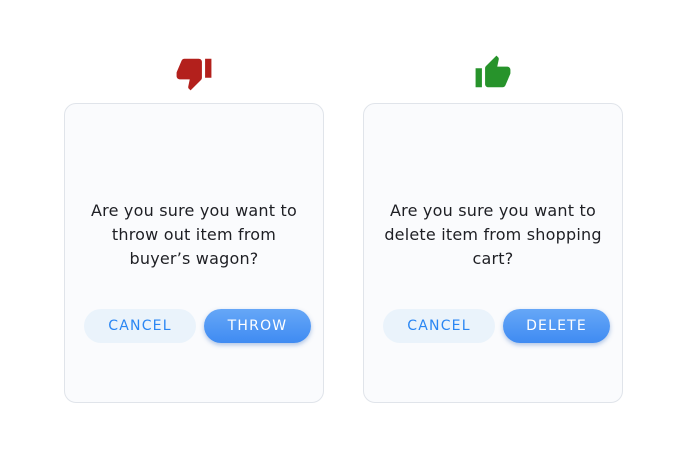 The height and width of the screenshot is (457, 688). Describe the element at coordinates (556, 326) in the screenshot. I see `delete-button: DELETE` at that location.